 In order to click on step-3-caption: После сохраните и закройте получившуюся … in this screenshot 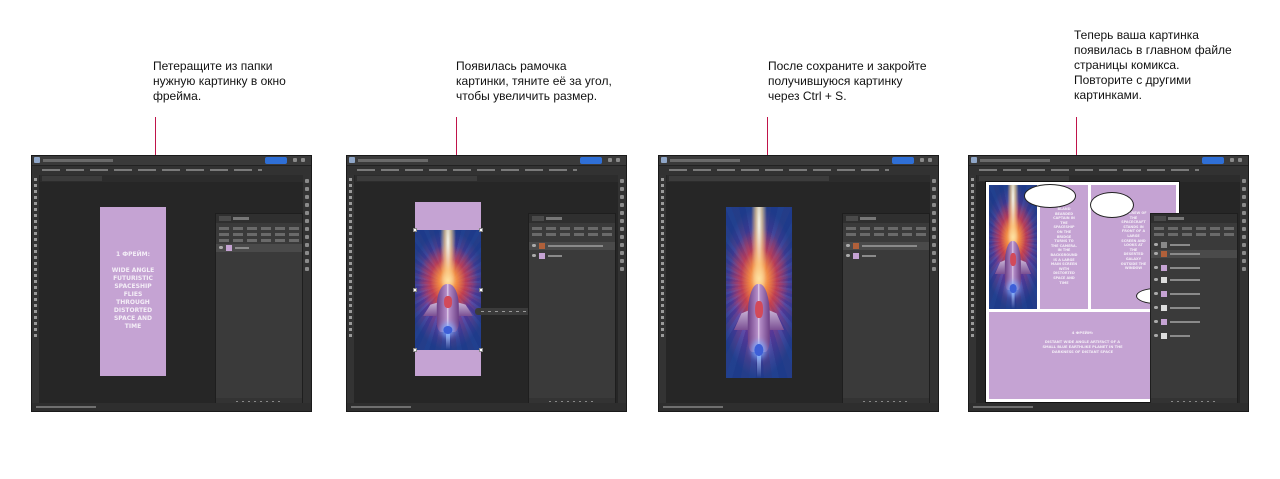, I will do `click(847, 81)`.